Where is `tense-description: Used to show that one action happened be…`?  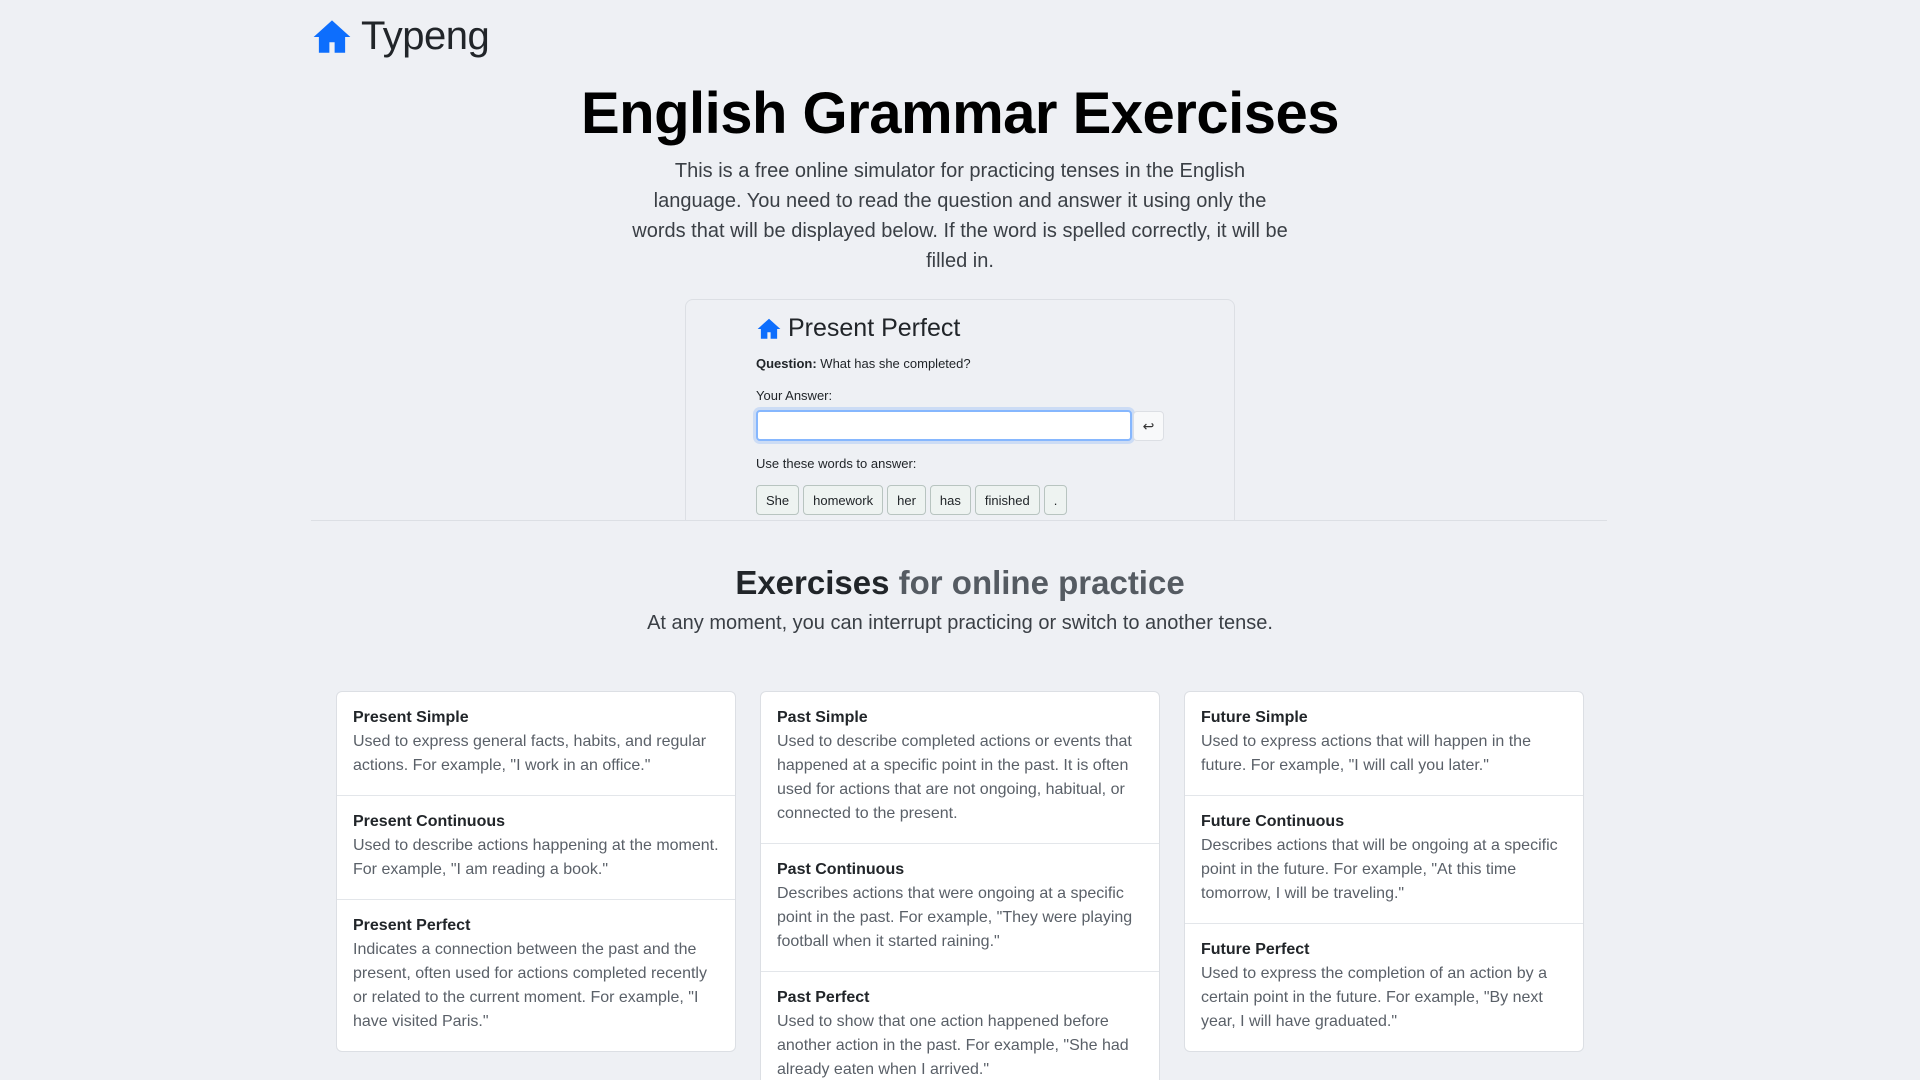
tense-description: Used to show that one action happened be… is located at coordinates (953, 1045).